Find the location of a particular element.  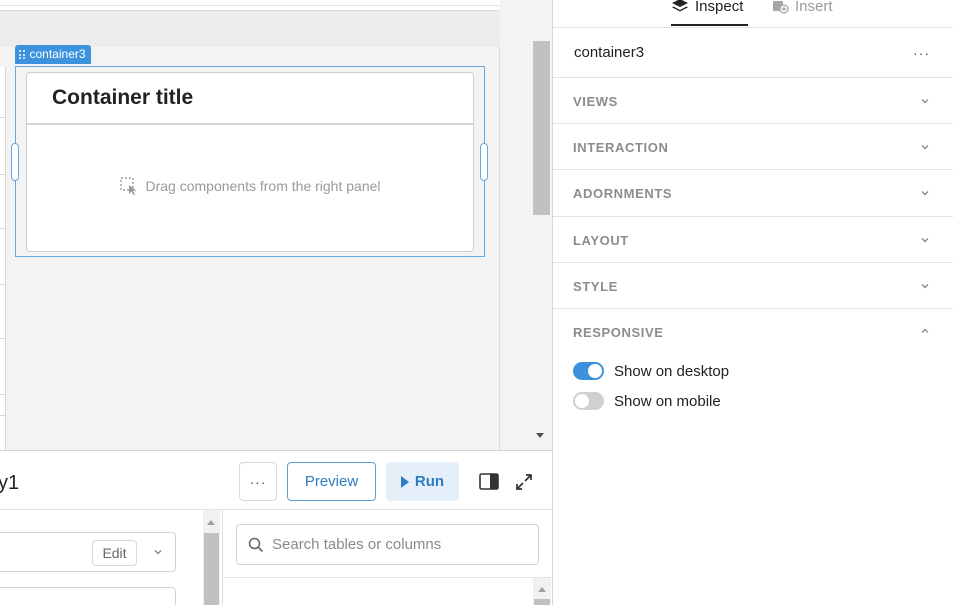

query-input-field is located at coordinates (88, 596).